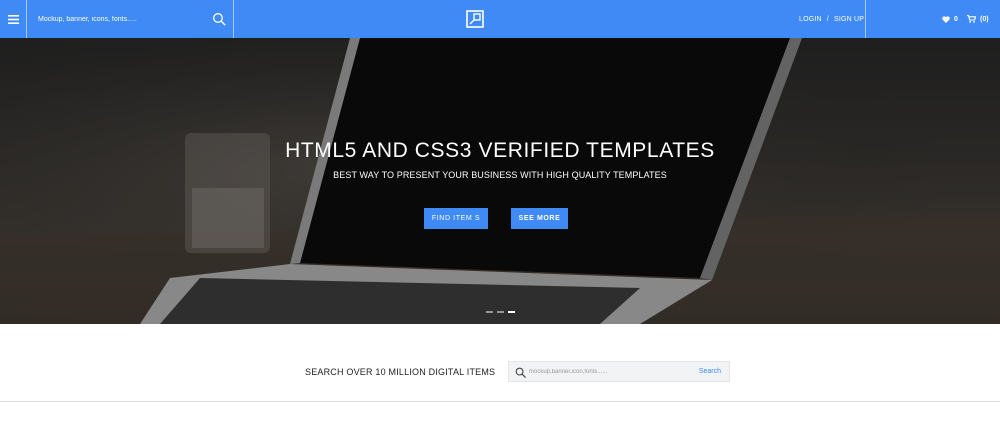  I want to click on items-search-box: Search, so click(619, 371).